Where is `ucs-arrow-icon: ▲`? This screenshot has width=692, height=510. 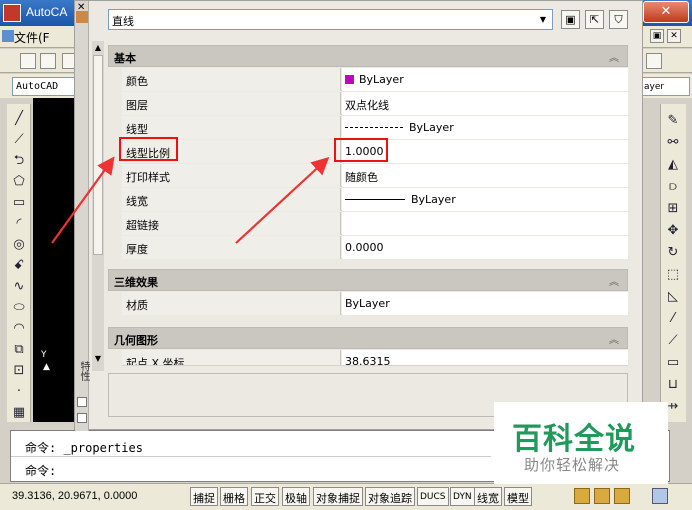
ucs-arrow-icon: ▲ is located at coordinates (46, 367).